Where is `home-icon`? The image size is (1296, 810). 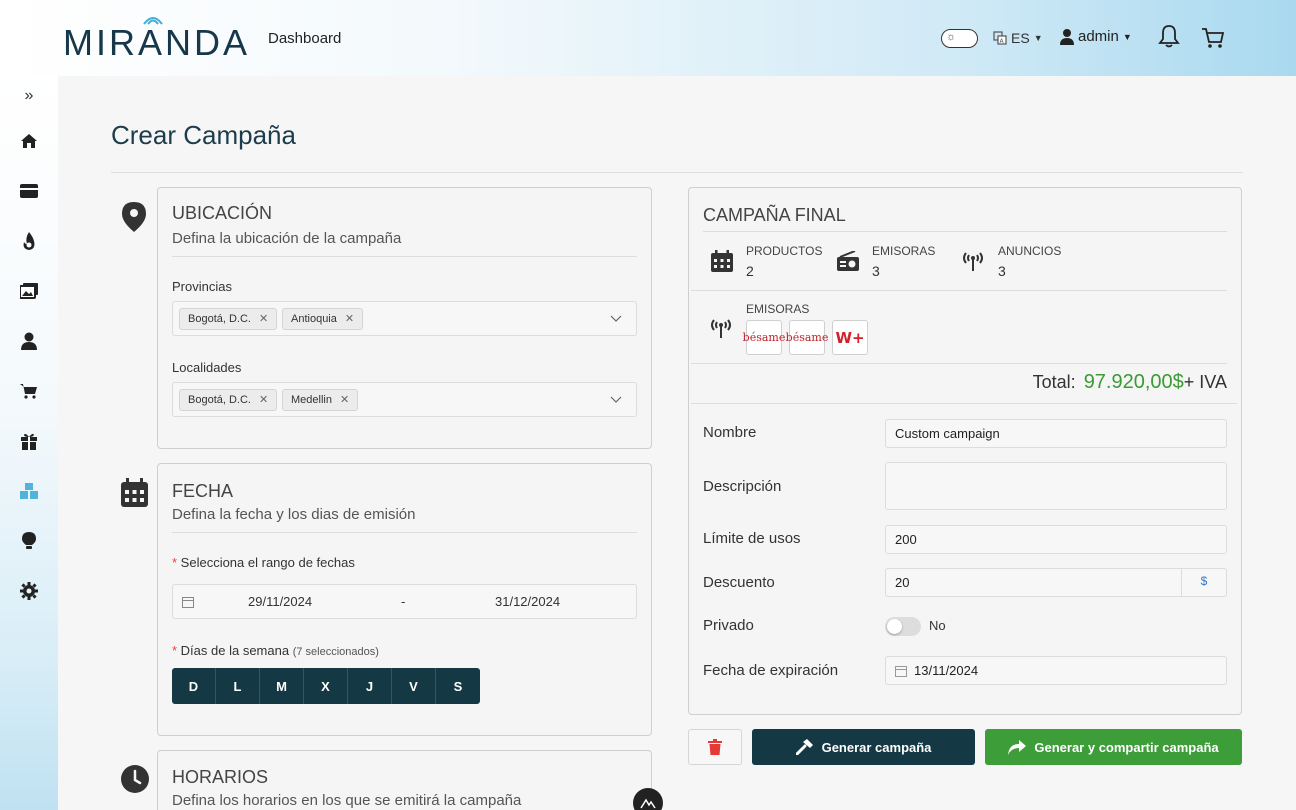
home-icon is located at coordinates (29, 141).